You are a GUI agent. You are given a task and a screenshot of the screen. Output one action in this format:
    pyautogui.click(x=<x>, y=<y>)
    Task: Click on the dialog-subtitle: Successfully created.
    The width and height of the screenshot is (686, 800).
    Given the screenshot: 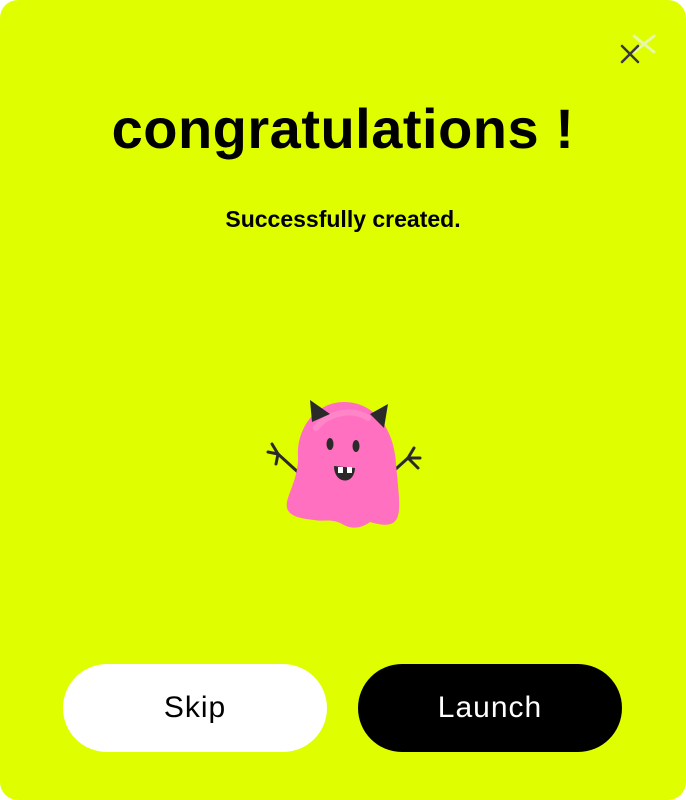 What is the action you would take?
    pyautogui.click(x=343, y=219)
    